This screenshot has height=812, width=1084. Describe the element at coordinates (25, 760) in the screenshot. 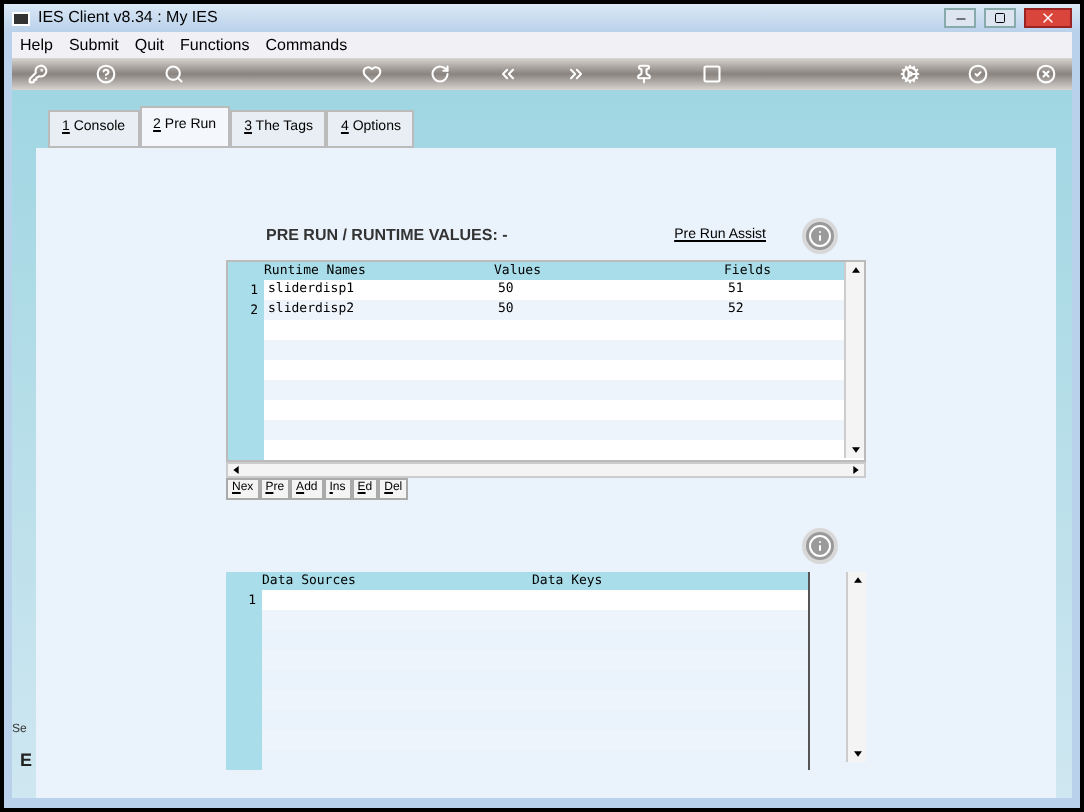

I see `side-label: E` at that location.